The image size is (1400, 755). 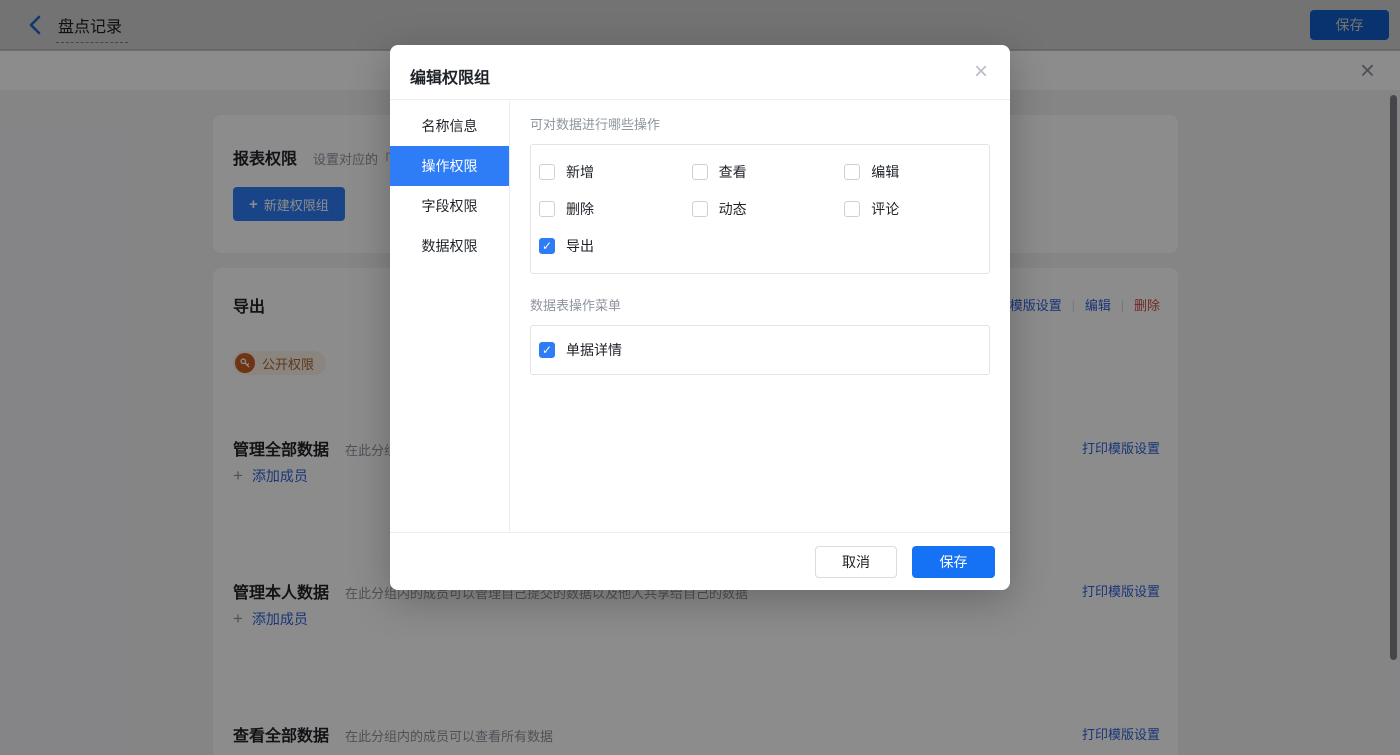 What do you see at coordinates (760, 171) in the screenshot?
I see `checkbox-option-view: 查看` at bounding box center [760, 171].